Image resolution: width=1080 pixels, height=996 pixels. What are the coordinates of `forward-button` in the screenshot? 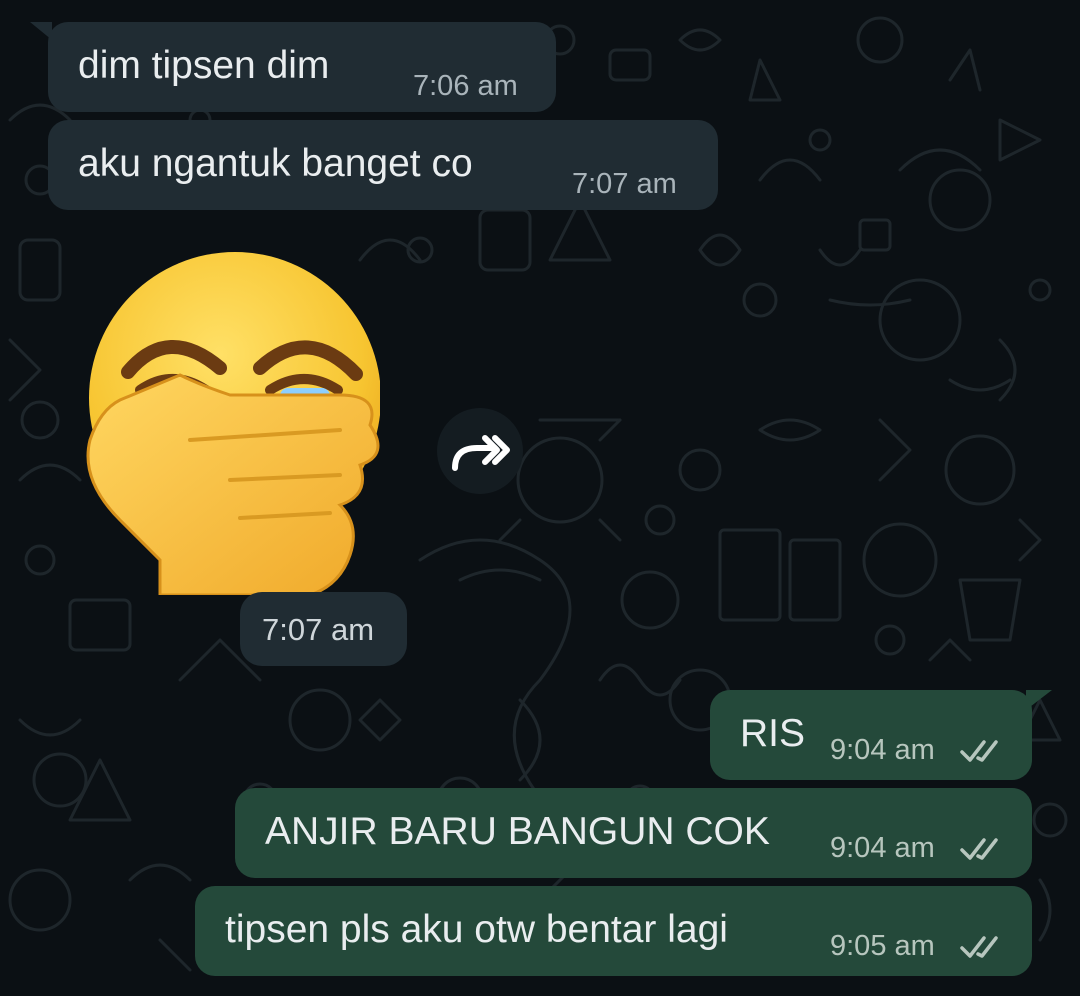 It's located at (480, 451).